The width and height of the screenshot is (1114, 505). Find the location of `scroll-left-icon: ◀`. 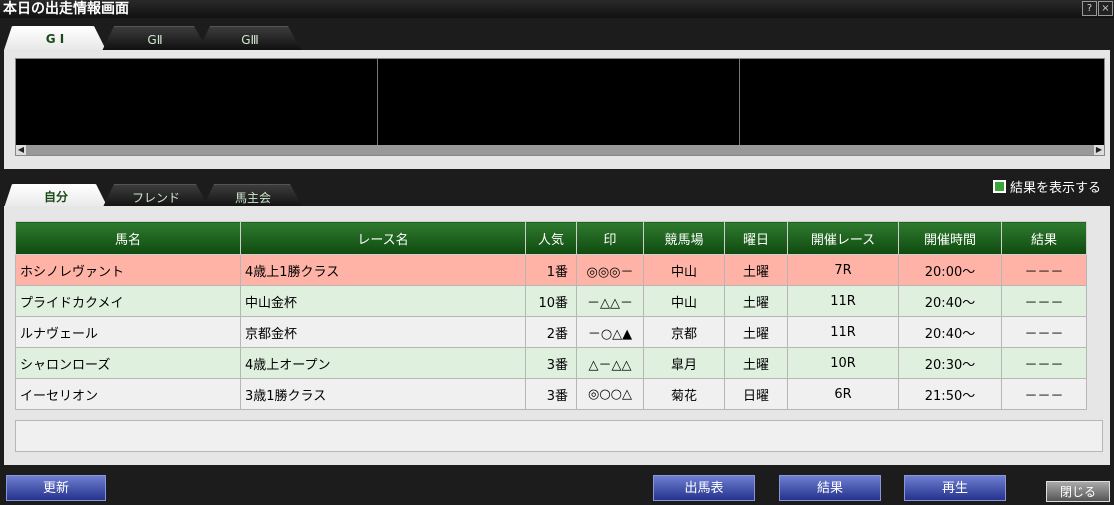

scroll-left-icon: ◀ is located at coordinates (21, 150).